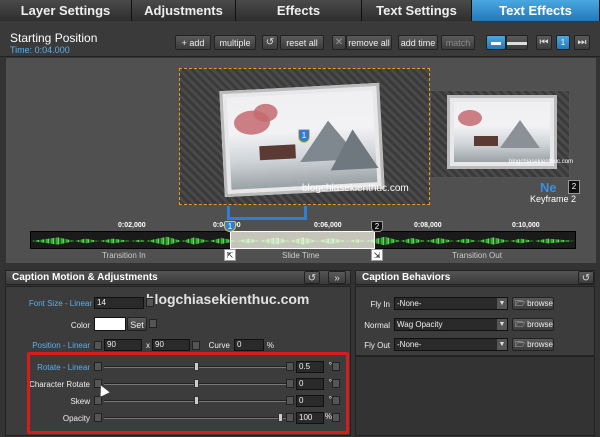 This screenshot has width=600, height=437. Describe the element at coordinates (124, 255) in the screenshot. I see `transition-in-label: Transition In` at that location.